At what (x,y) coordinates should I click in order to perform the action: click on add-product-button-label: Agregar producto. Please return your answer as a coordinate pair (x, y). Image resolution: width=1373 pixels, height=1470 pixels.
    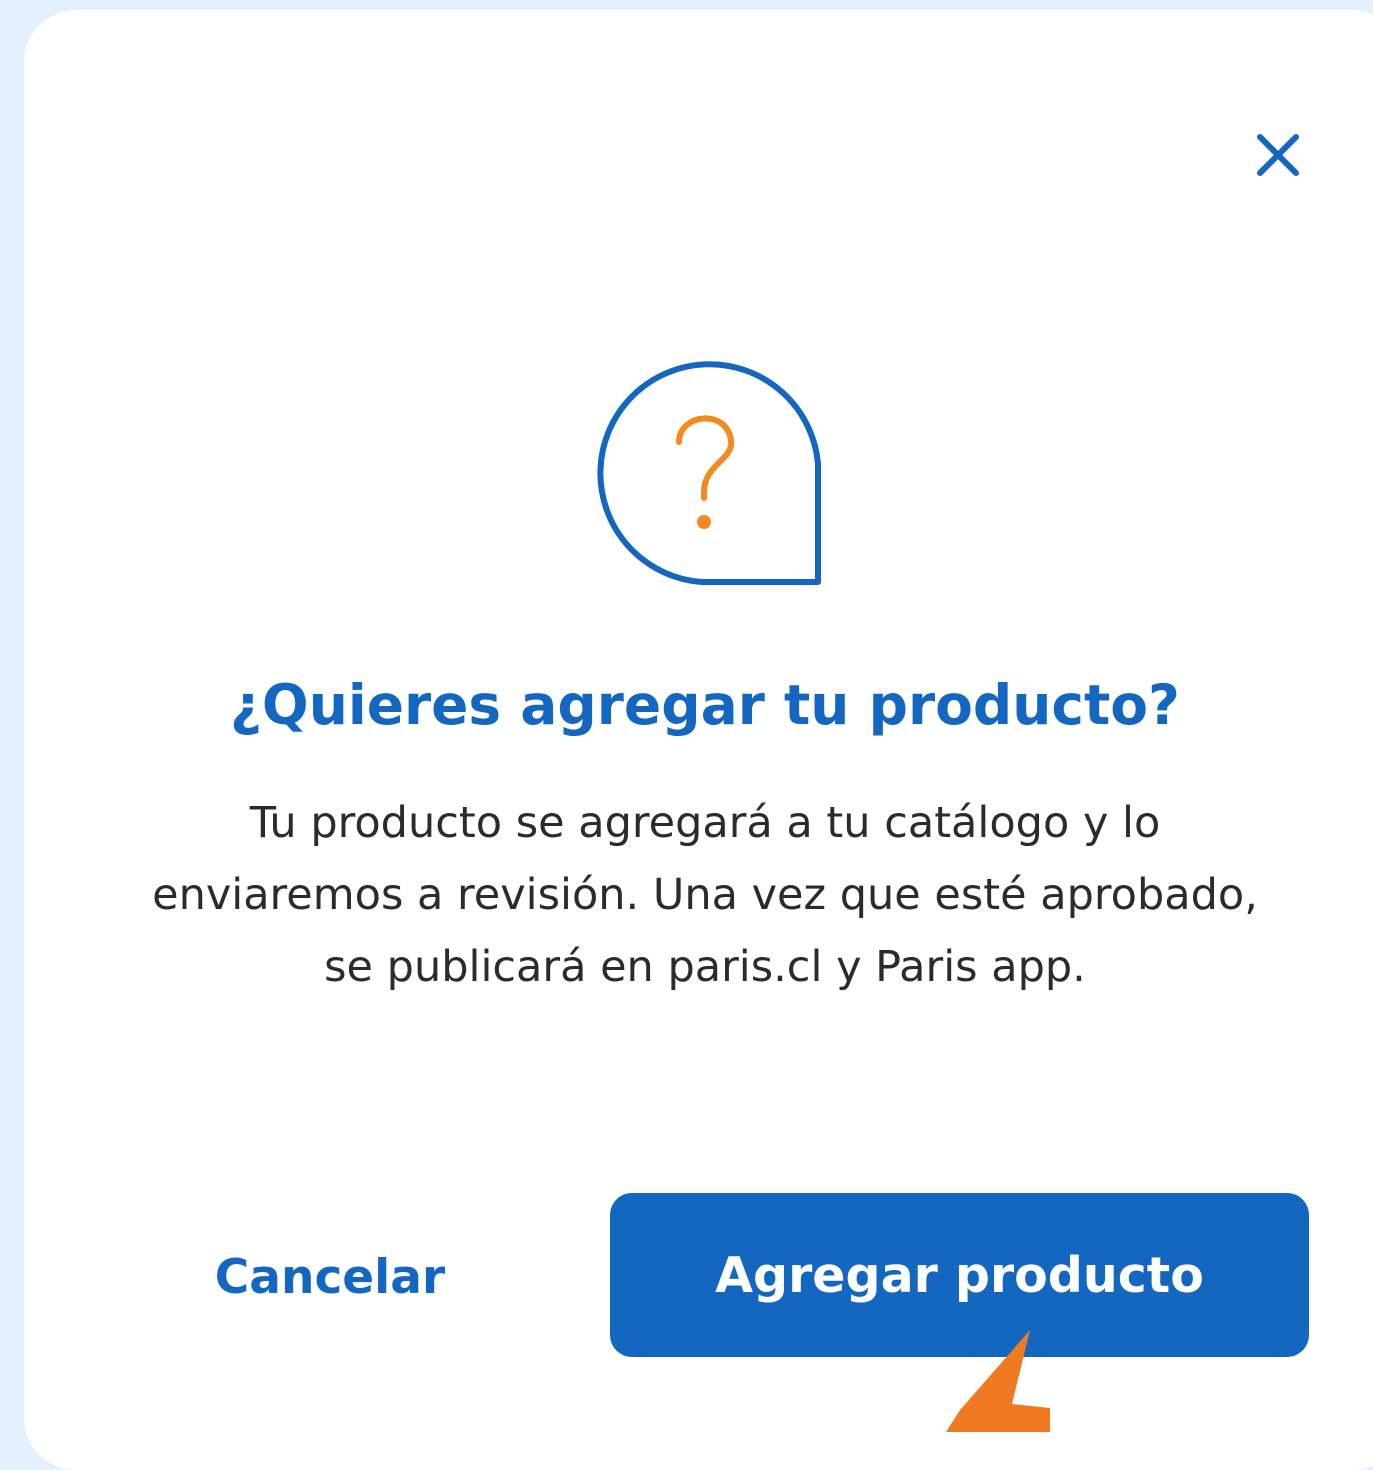
    Looking at the image, I should click on (959, 1275).